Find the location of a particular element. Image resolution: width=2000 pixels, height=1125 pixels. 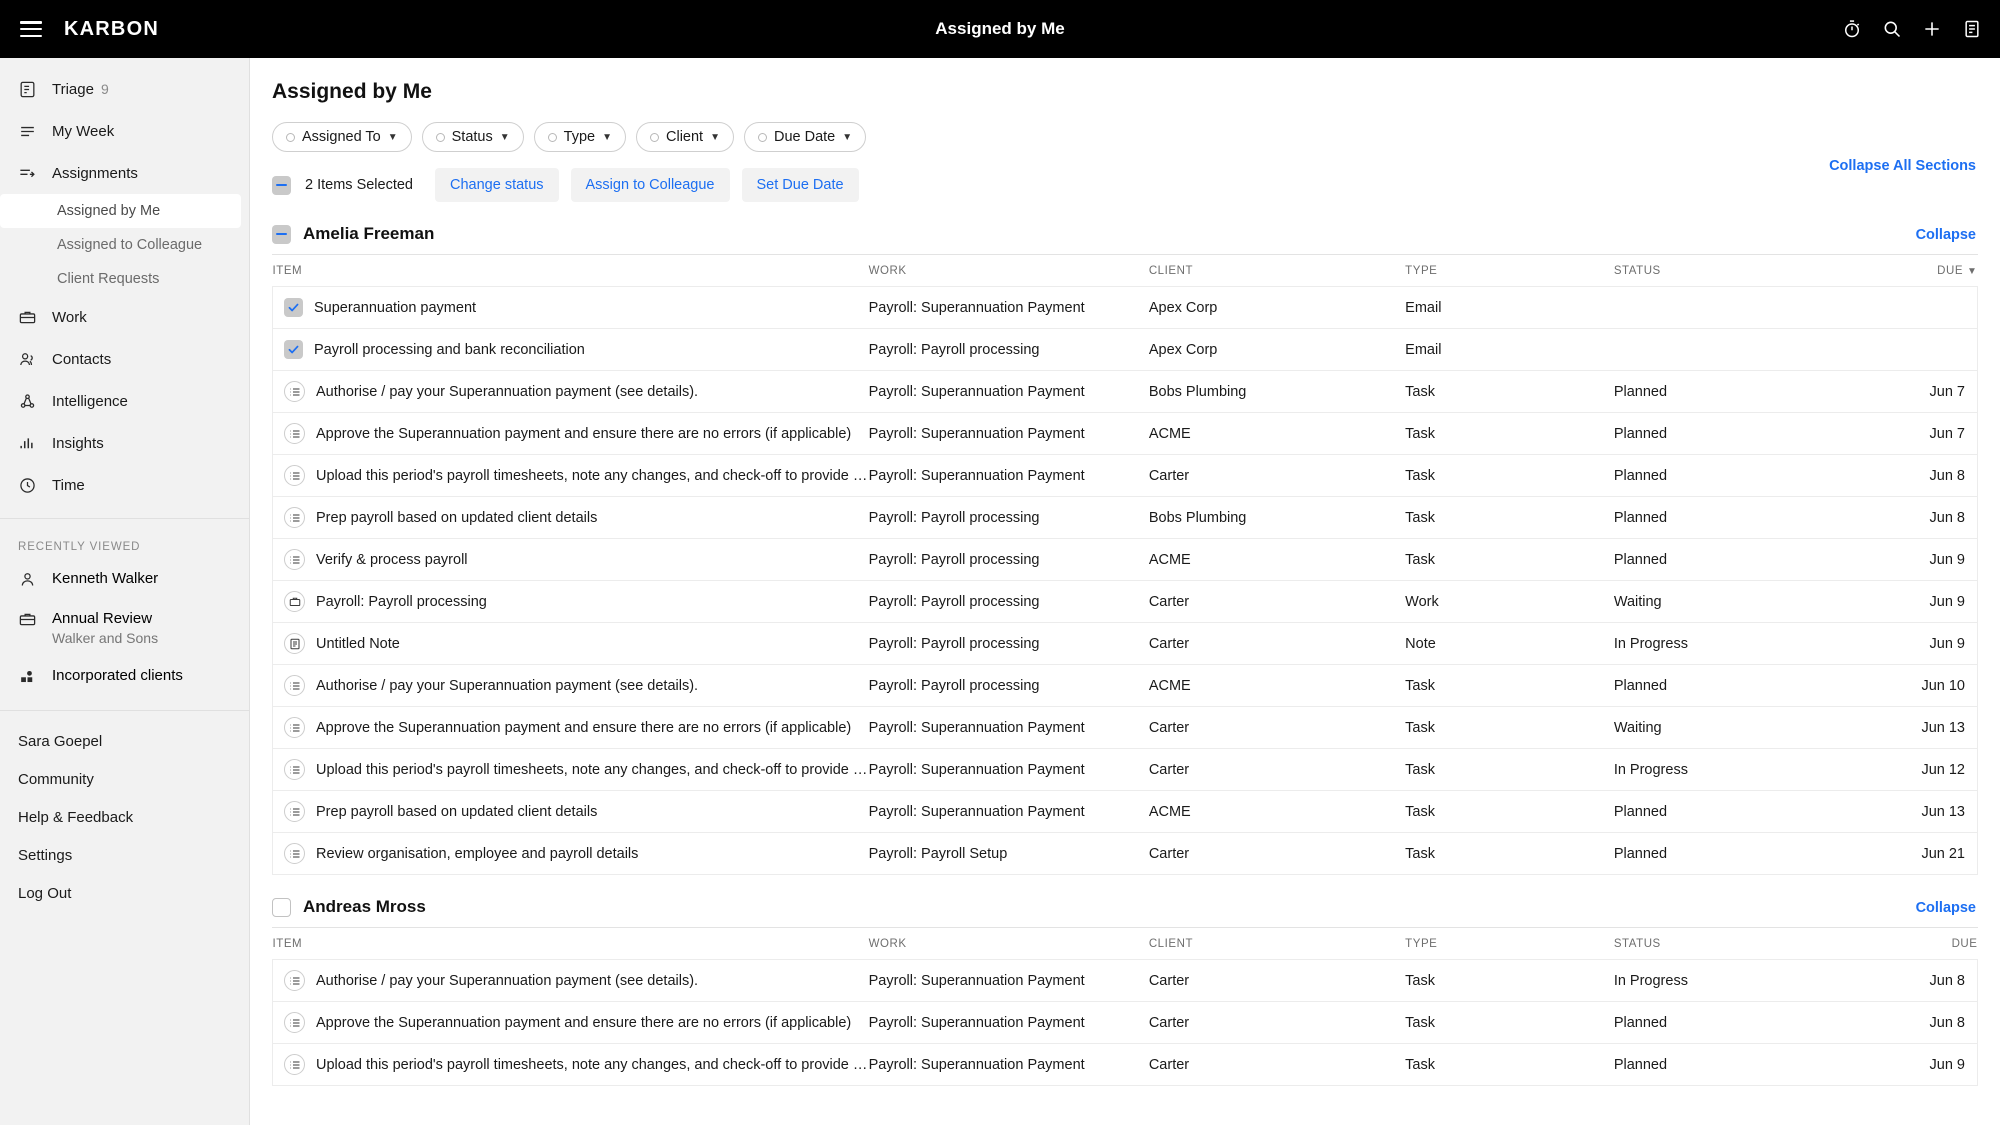

sidebar-item-time: Time is located at coordinates (124, 485).